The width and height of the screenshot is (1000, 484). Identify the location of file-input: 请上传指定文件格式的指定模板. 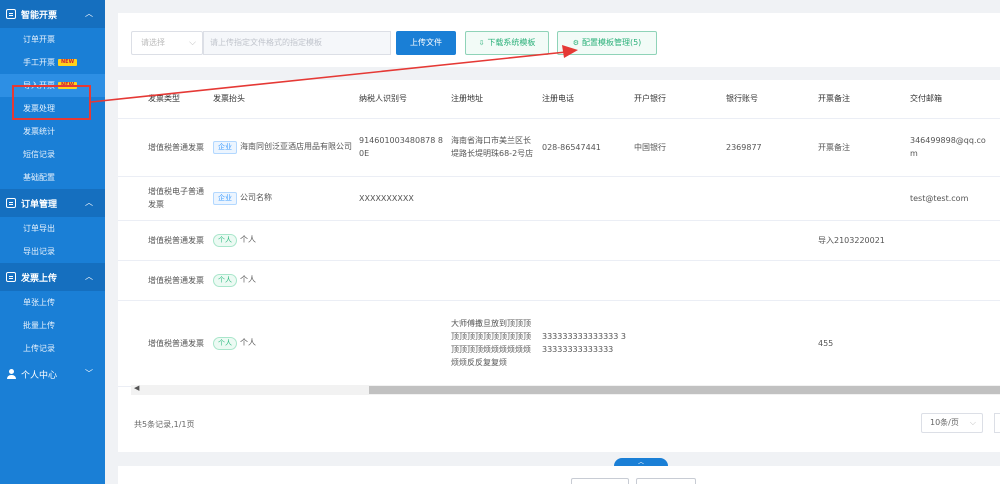
(297, 43).